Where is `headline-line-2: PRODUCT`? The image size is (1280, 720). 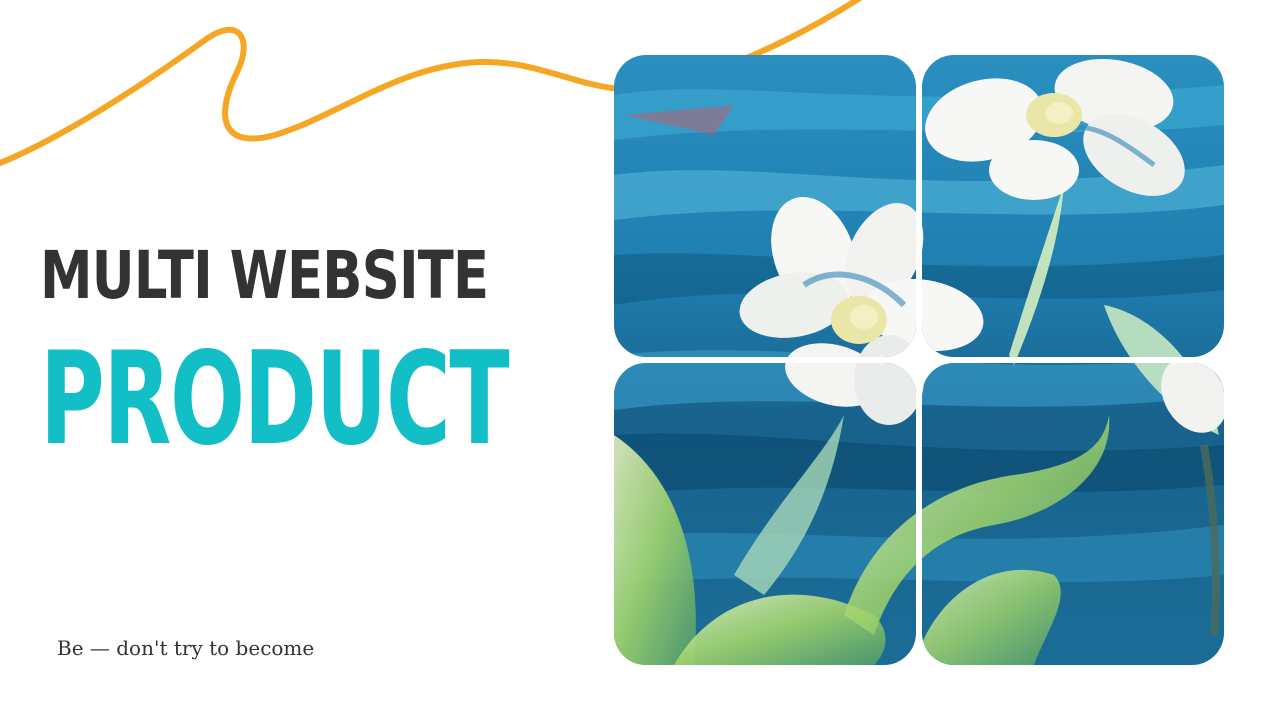
headline-line-2: PRODUCT is located at coordinates (275, 399).